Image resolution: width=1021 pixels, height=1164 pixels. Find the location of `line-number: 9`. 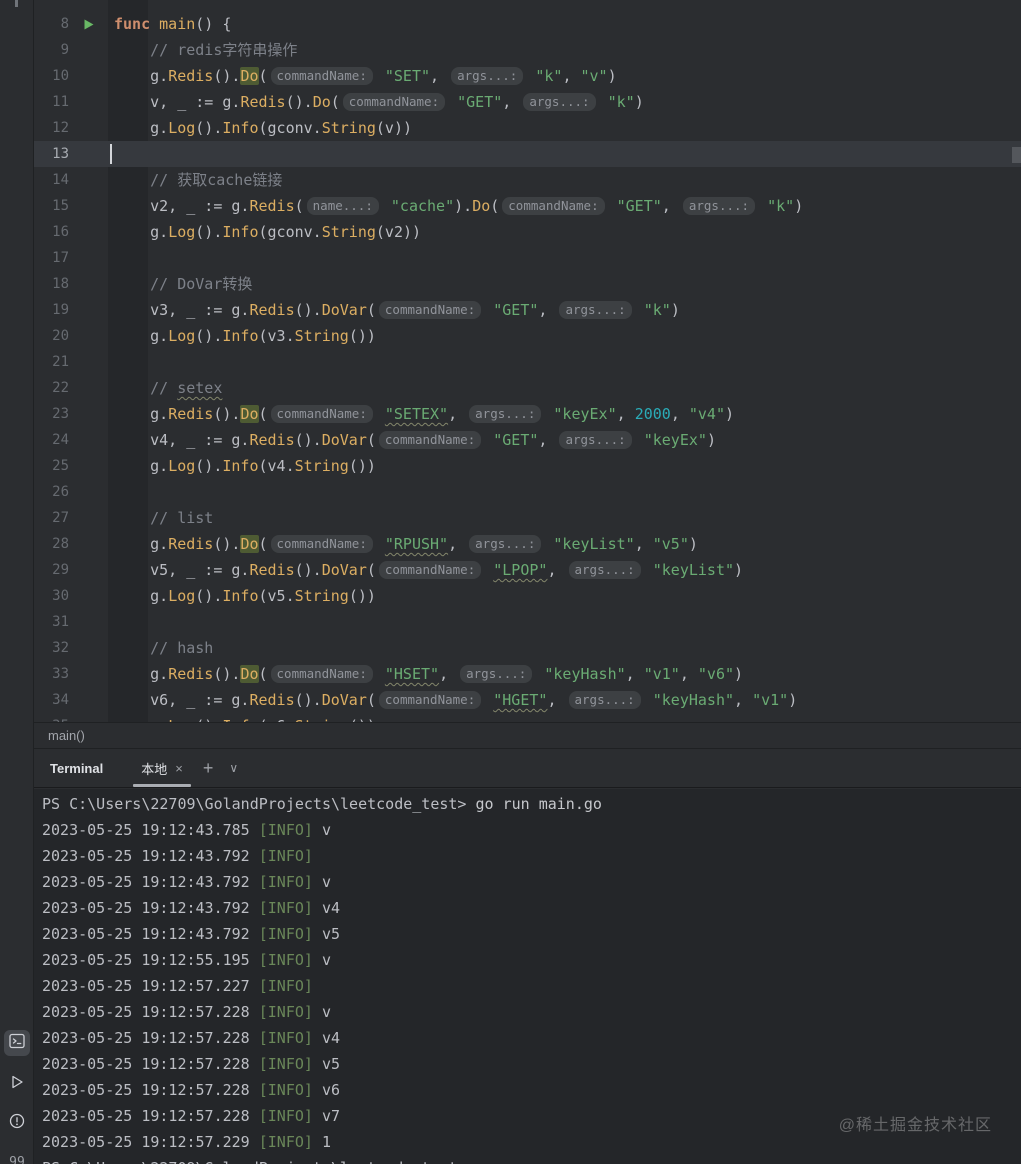

line-number: 9 is located at coordinates (56, 50).